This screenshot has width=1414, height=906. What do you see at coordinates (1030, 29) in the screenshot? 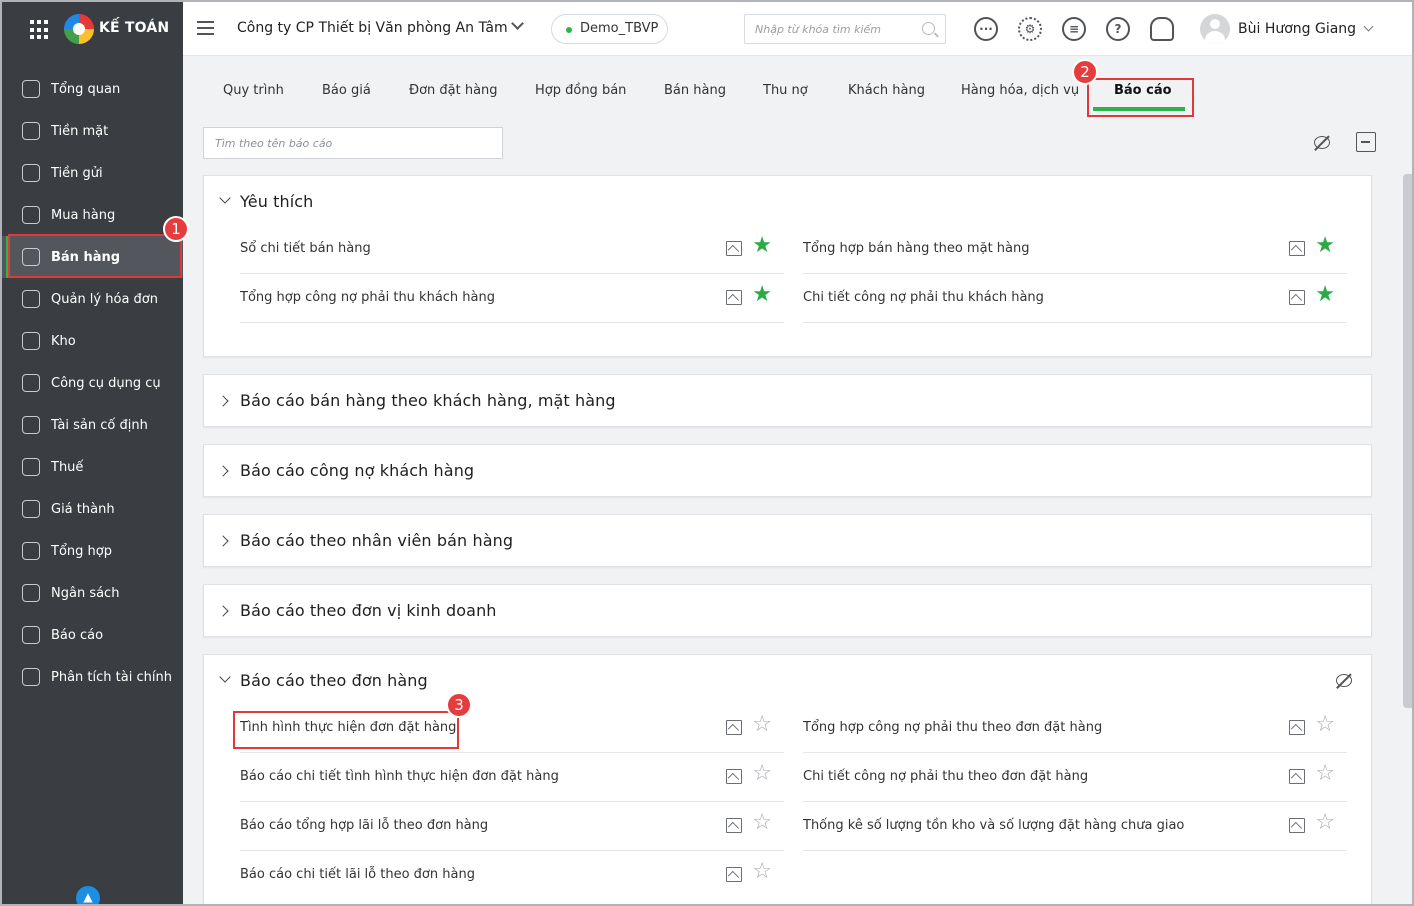
I see `gear-icon: ⚙` at bounding box center [1030, 29].